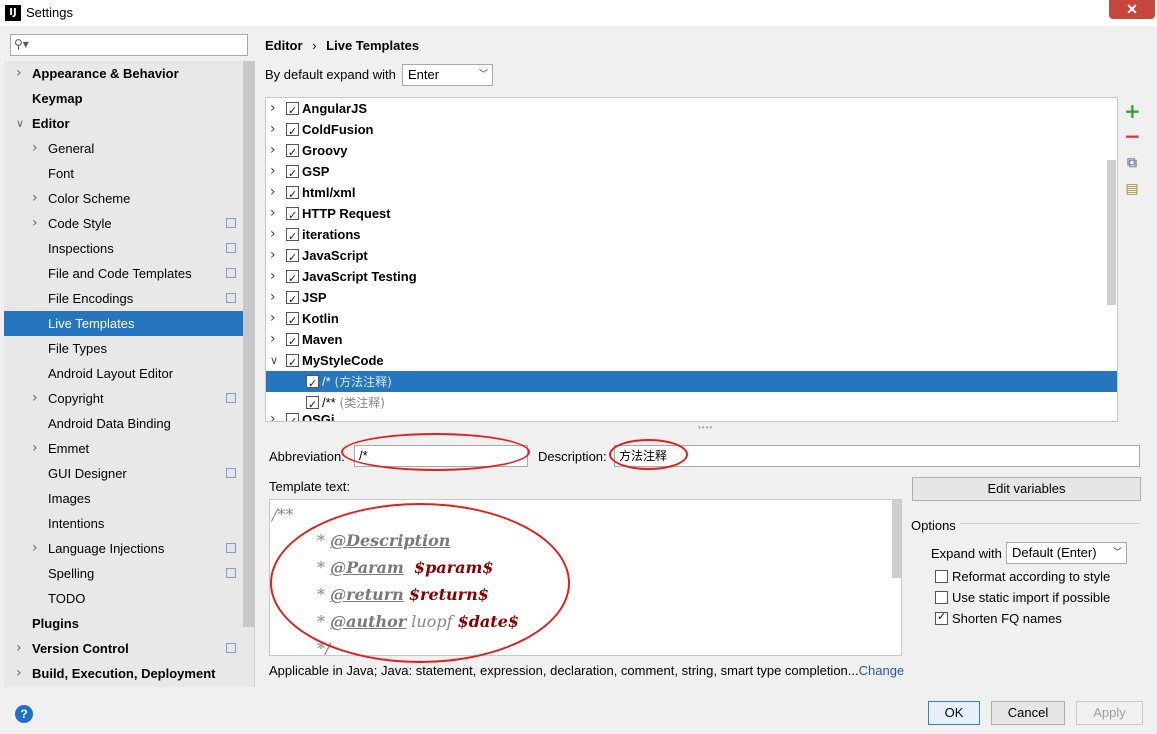 This screenshot has height=734, width=1157. I want to click on add-icon: +, so click(1132, 111).